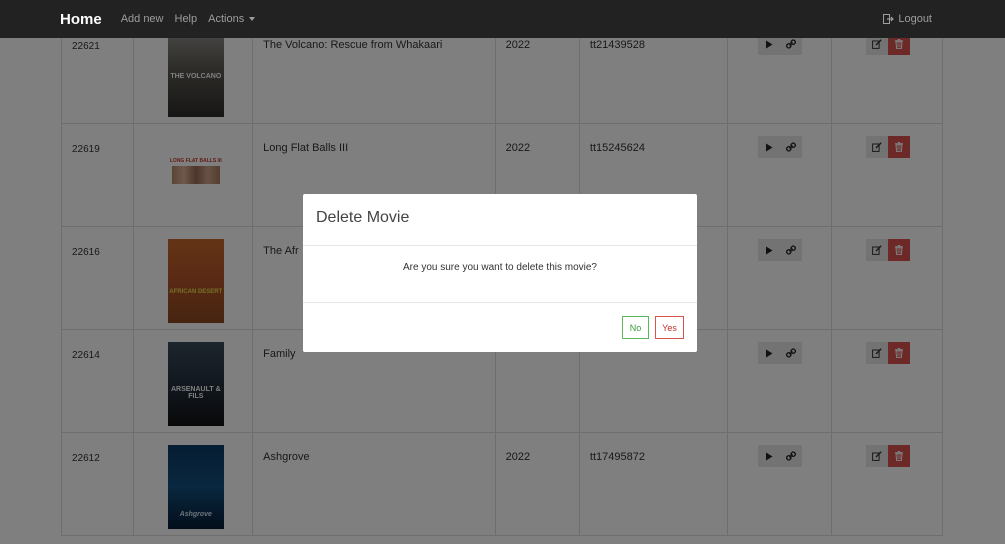 The width and height of the screenshot is (1005, 544). I want to click on logout-label: Logout, so click(915, 19).